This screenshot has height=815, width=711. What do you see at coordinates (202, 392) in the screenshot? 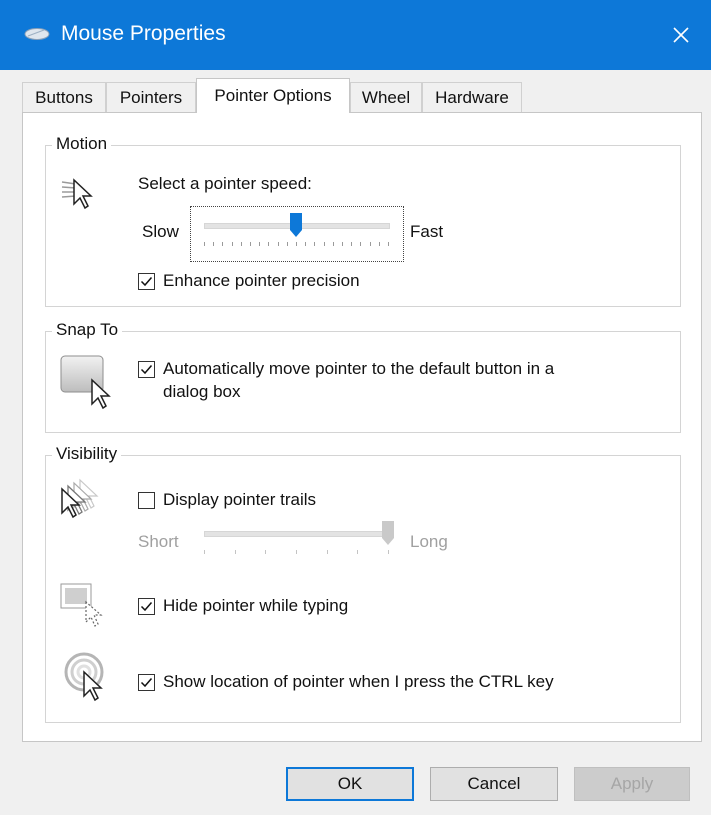
I see `snap-to-default-label-line2: dialog box` at bounding box center [202, 392].